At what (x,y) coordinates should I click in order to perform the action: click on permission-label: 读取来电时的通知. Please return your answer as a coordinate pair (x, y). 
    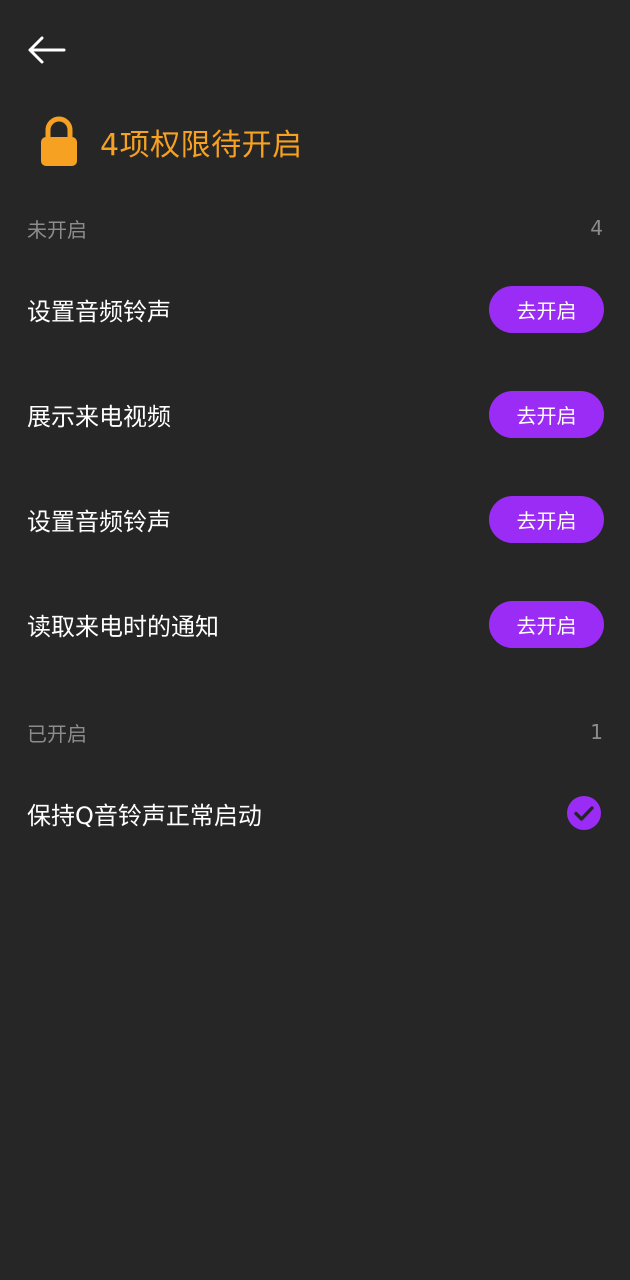
    Looking at the image, I should click on (123, 626).